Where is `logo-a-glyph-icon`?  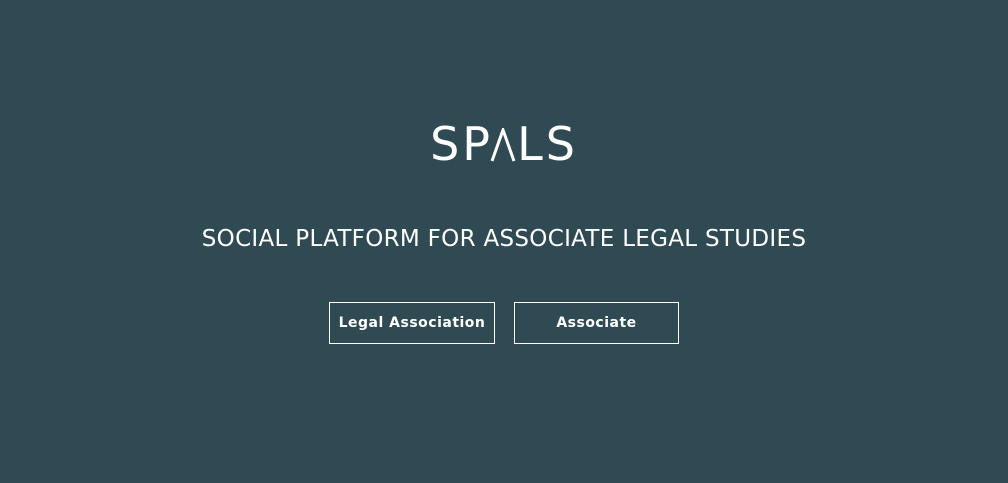 logo-a-glyph-icon is located at coordinates (503, 145).